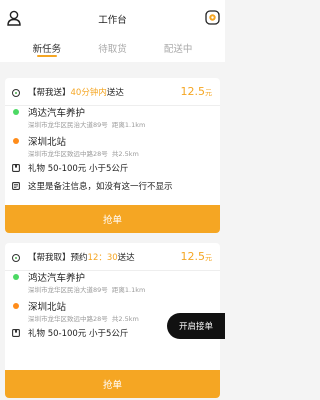  Describe the element at coordinates (100, 187) in the screenshot. I see `note-text: 这里是备注信息，如没有这一行不显示` at that location.